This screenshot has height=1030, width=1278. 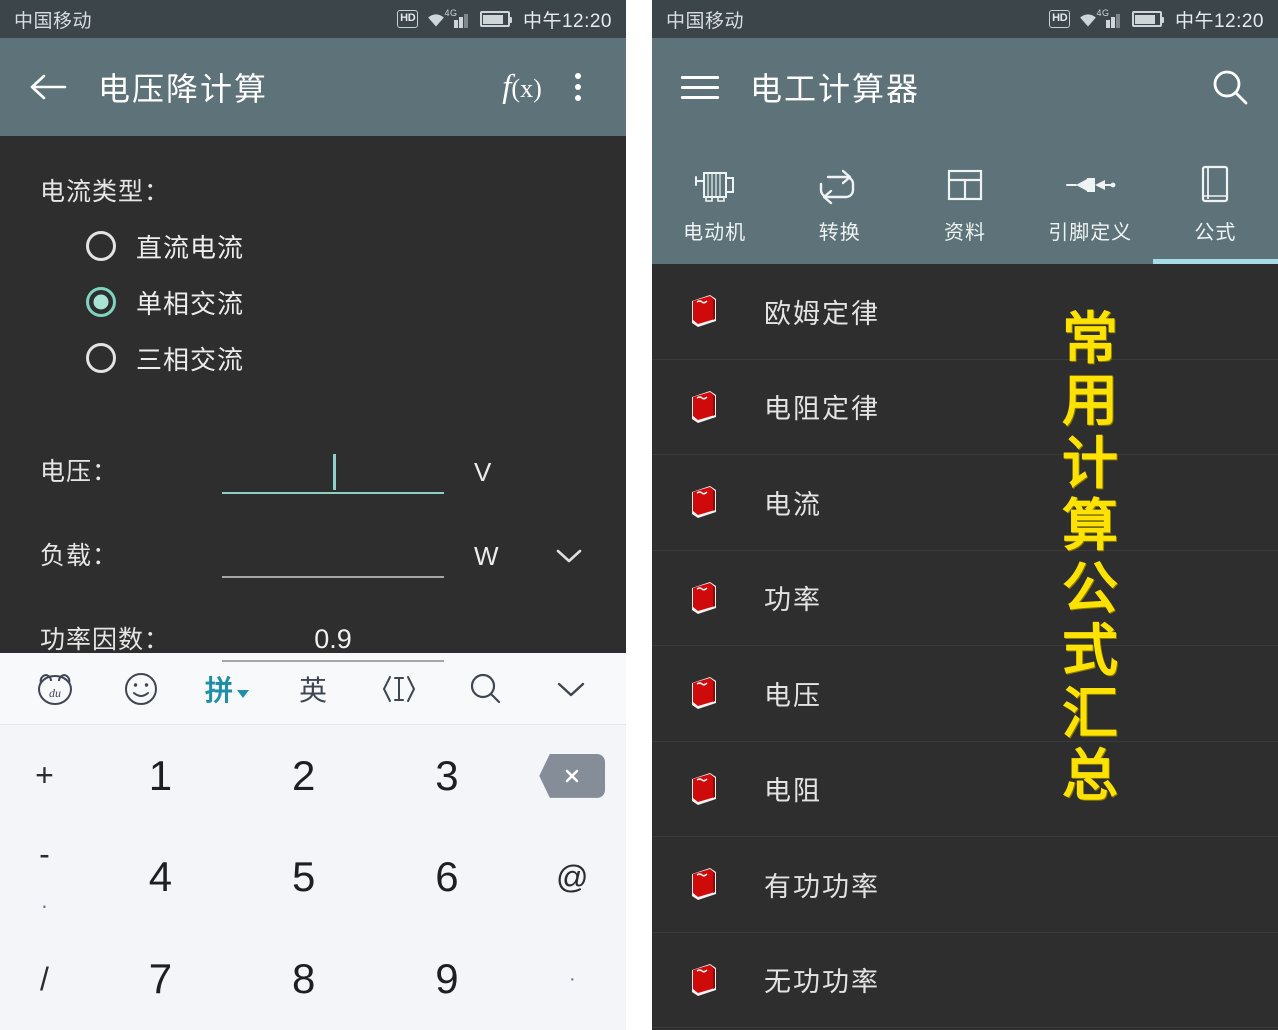 What do you see at coordinates (965, 980) in the screenshot?
I see `list-item: 无功功率` at bounding box center [965, 980].